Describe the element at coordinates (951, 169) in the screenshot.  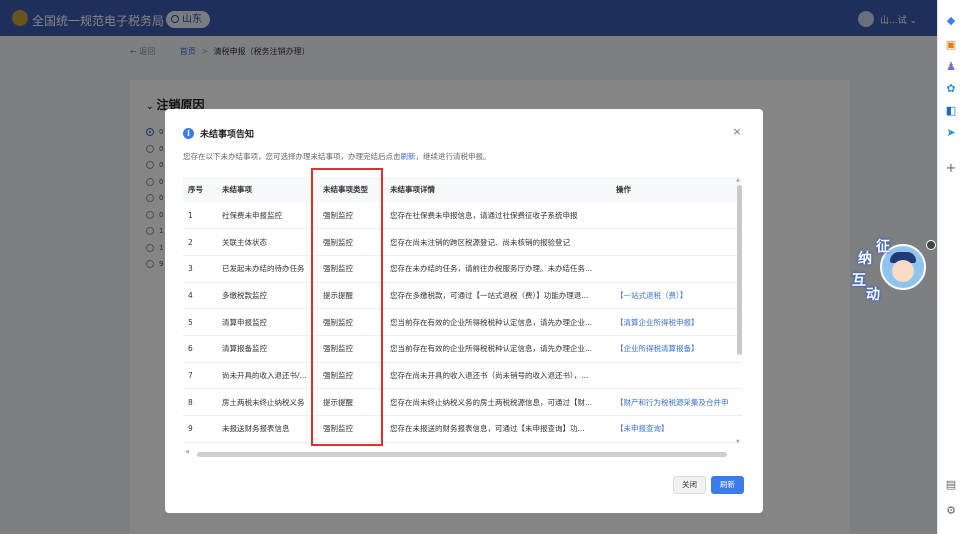
I see `plus-icon: +` at that location.